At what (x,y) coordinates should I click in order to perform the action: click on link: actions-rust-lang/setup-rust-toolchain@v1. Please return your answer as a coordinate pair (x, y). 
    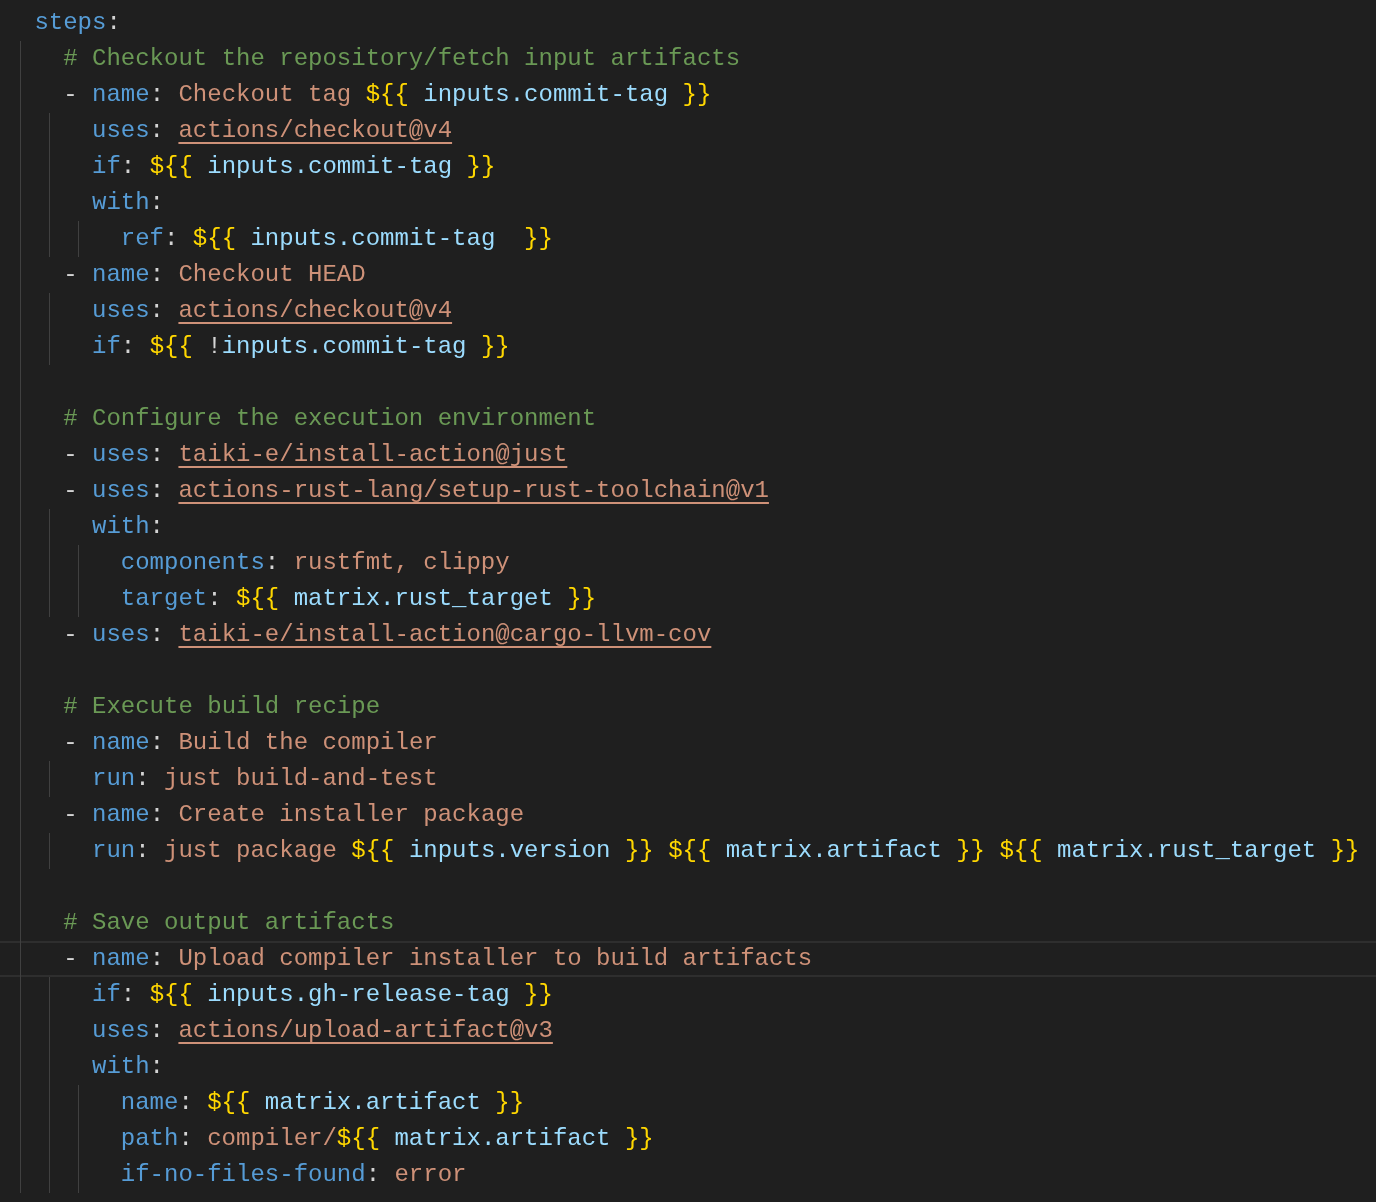
    Looking at the image, I should click on (473, 490).